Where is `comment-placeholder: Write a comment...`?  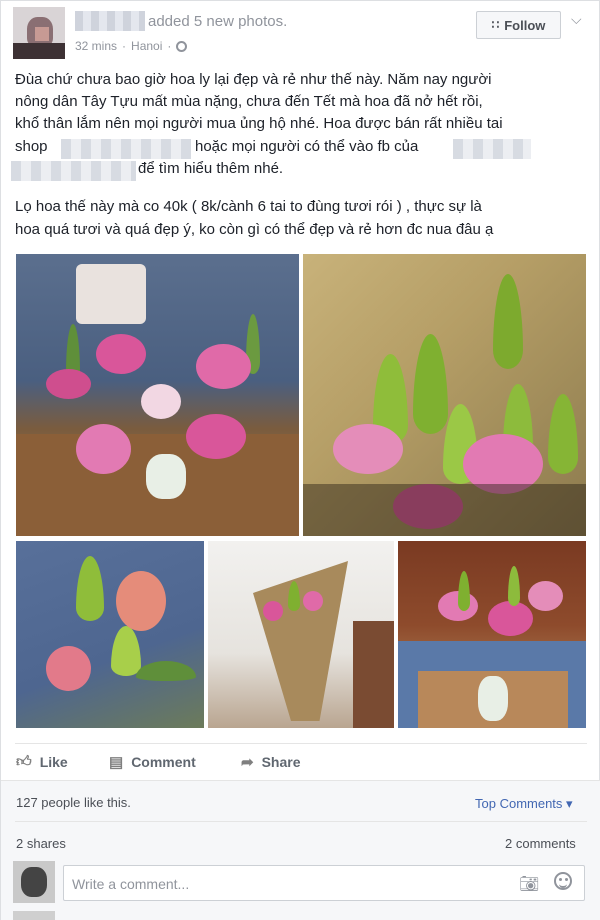
comment-placeholder: Write a comment... is located at coordinates (131, 884).